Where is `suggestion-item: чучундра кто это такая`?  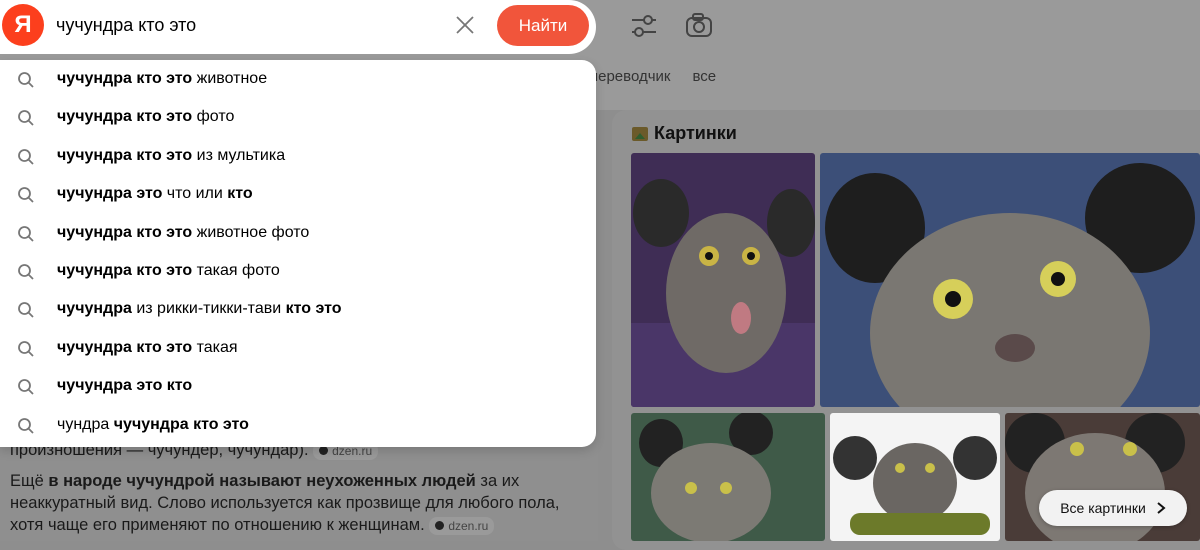 suggestion-item: чучундра кто это такая is located at coordinates (298, 348).